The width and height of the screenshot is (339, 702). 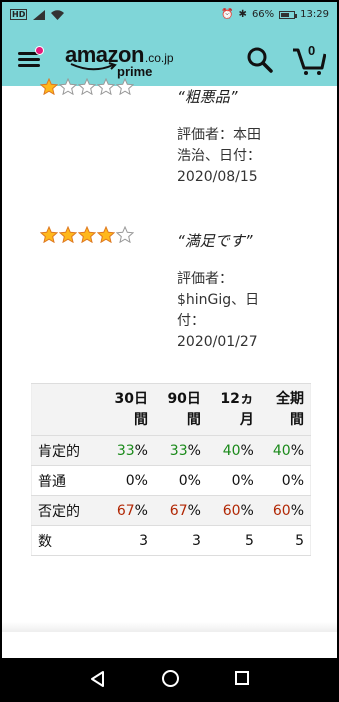 I want to click on row-label: 数, so click(x=66, y=540).